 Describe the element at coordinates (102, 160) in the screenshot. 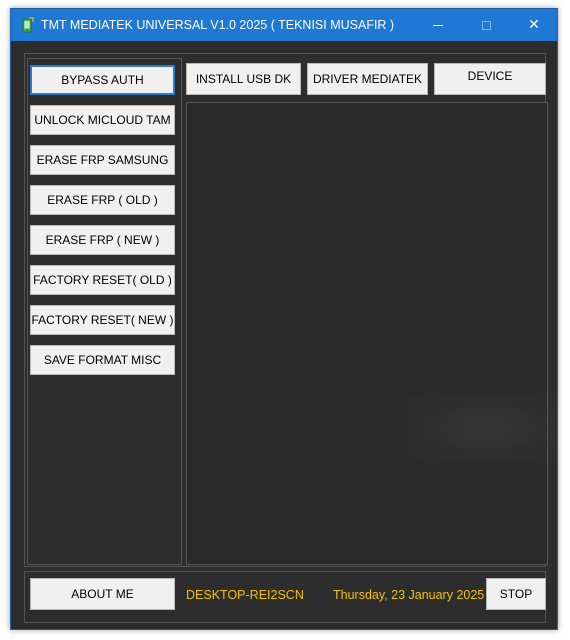

I see `erase-frp-samsung-button: ERASE FRP SAMSUNG` at that location.